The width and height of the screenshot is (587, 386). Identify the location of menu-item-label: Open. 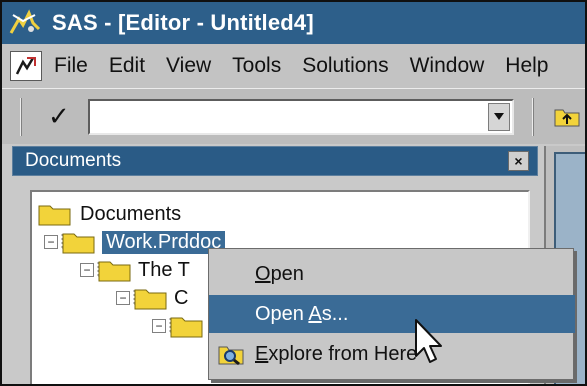
(279, 273).